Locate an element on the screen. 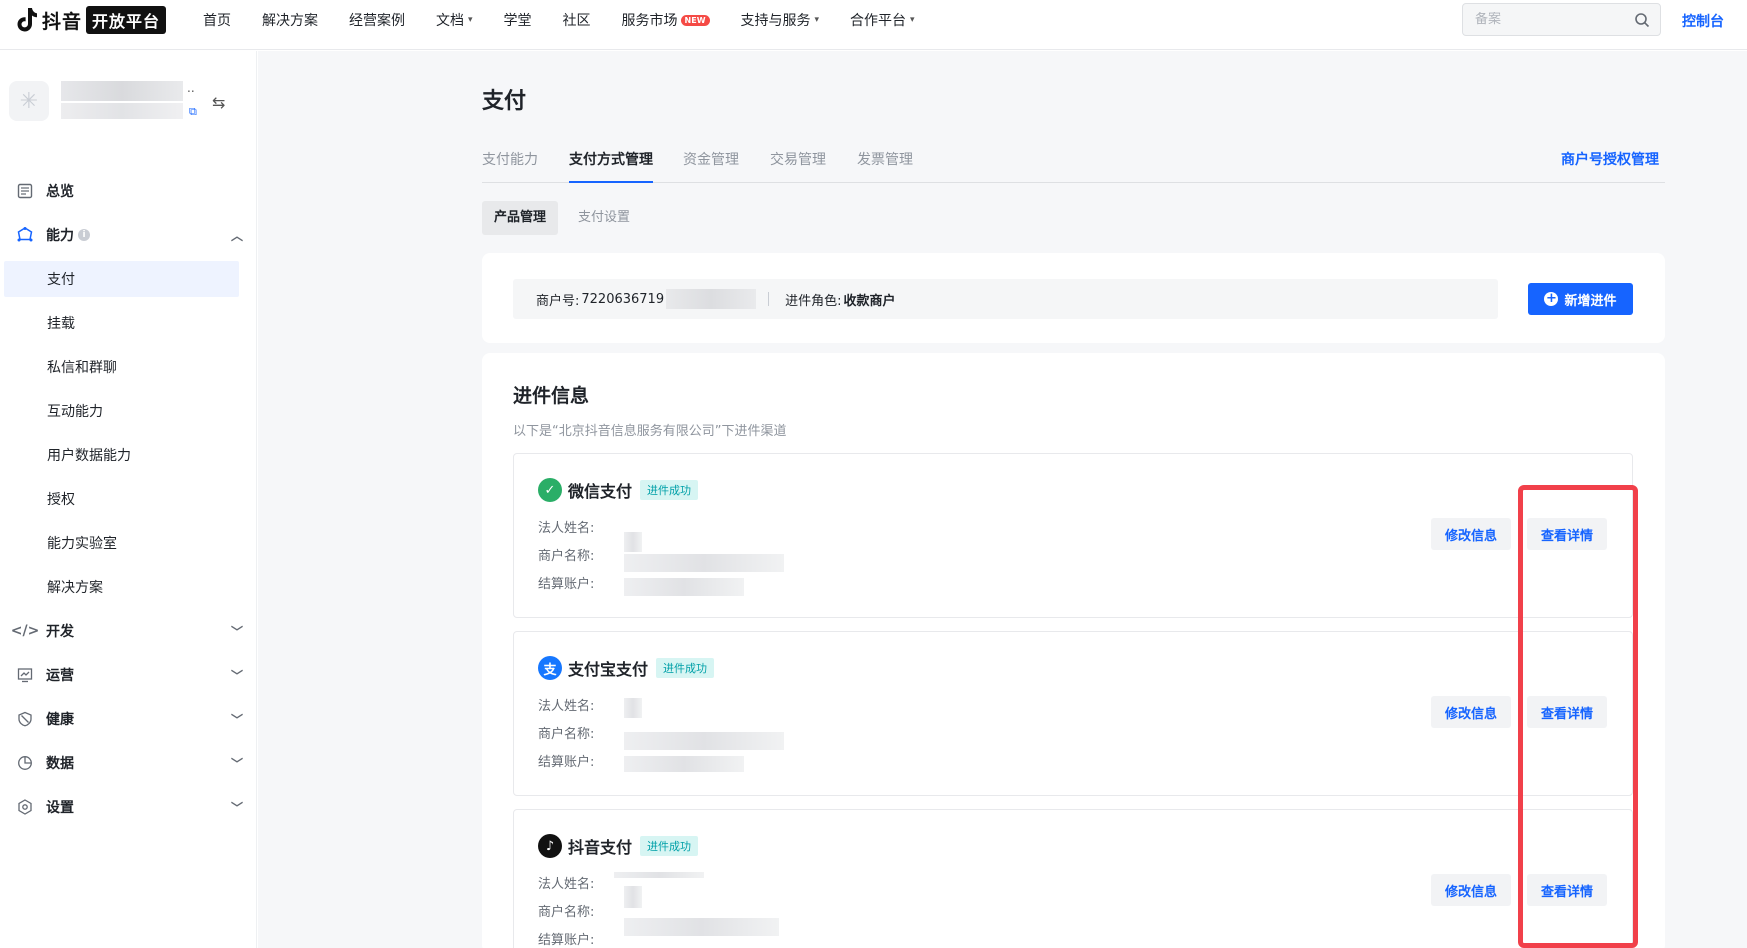  sidebar-item-operation: 运营 ﹀ is located at coordinates (128, 675).